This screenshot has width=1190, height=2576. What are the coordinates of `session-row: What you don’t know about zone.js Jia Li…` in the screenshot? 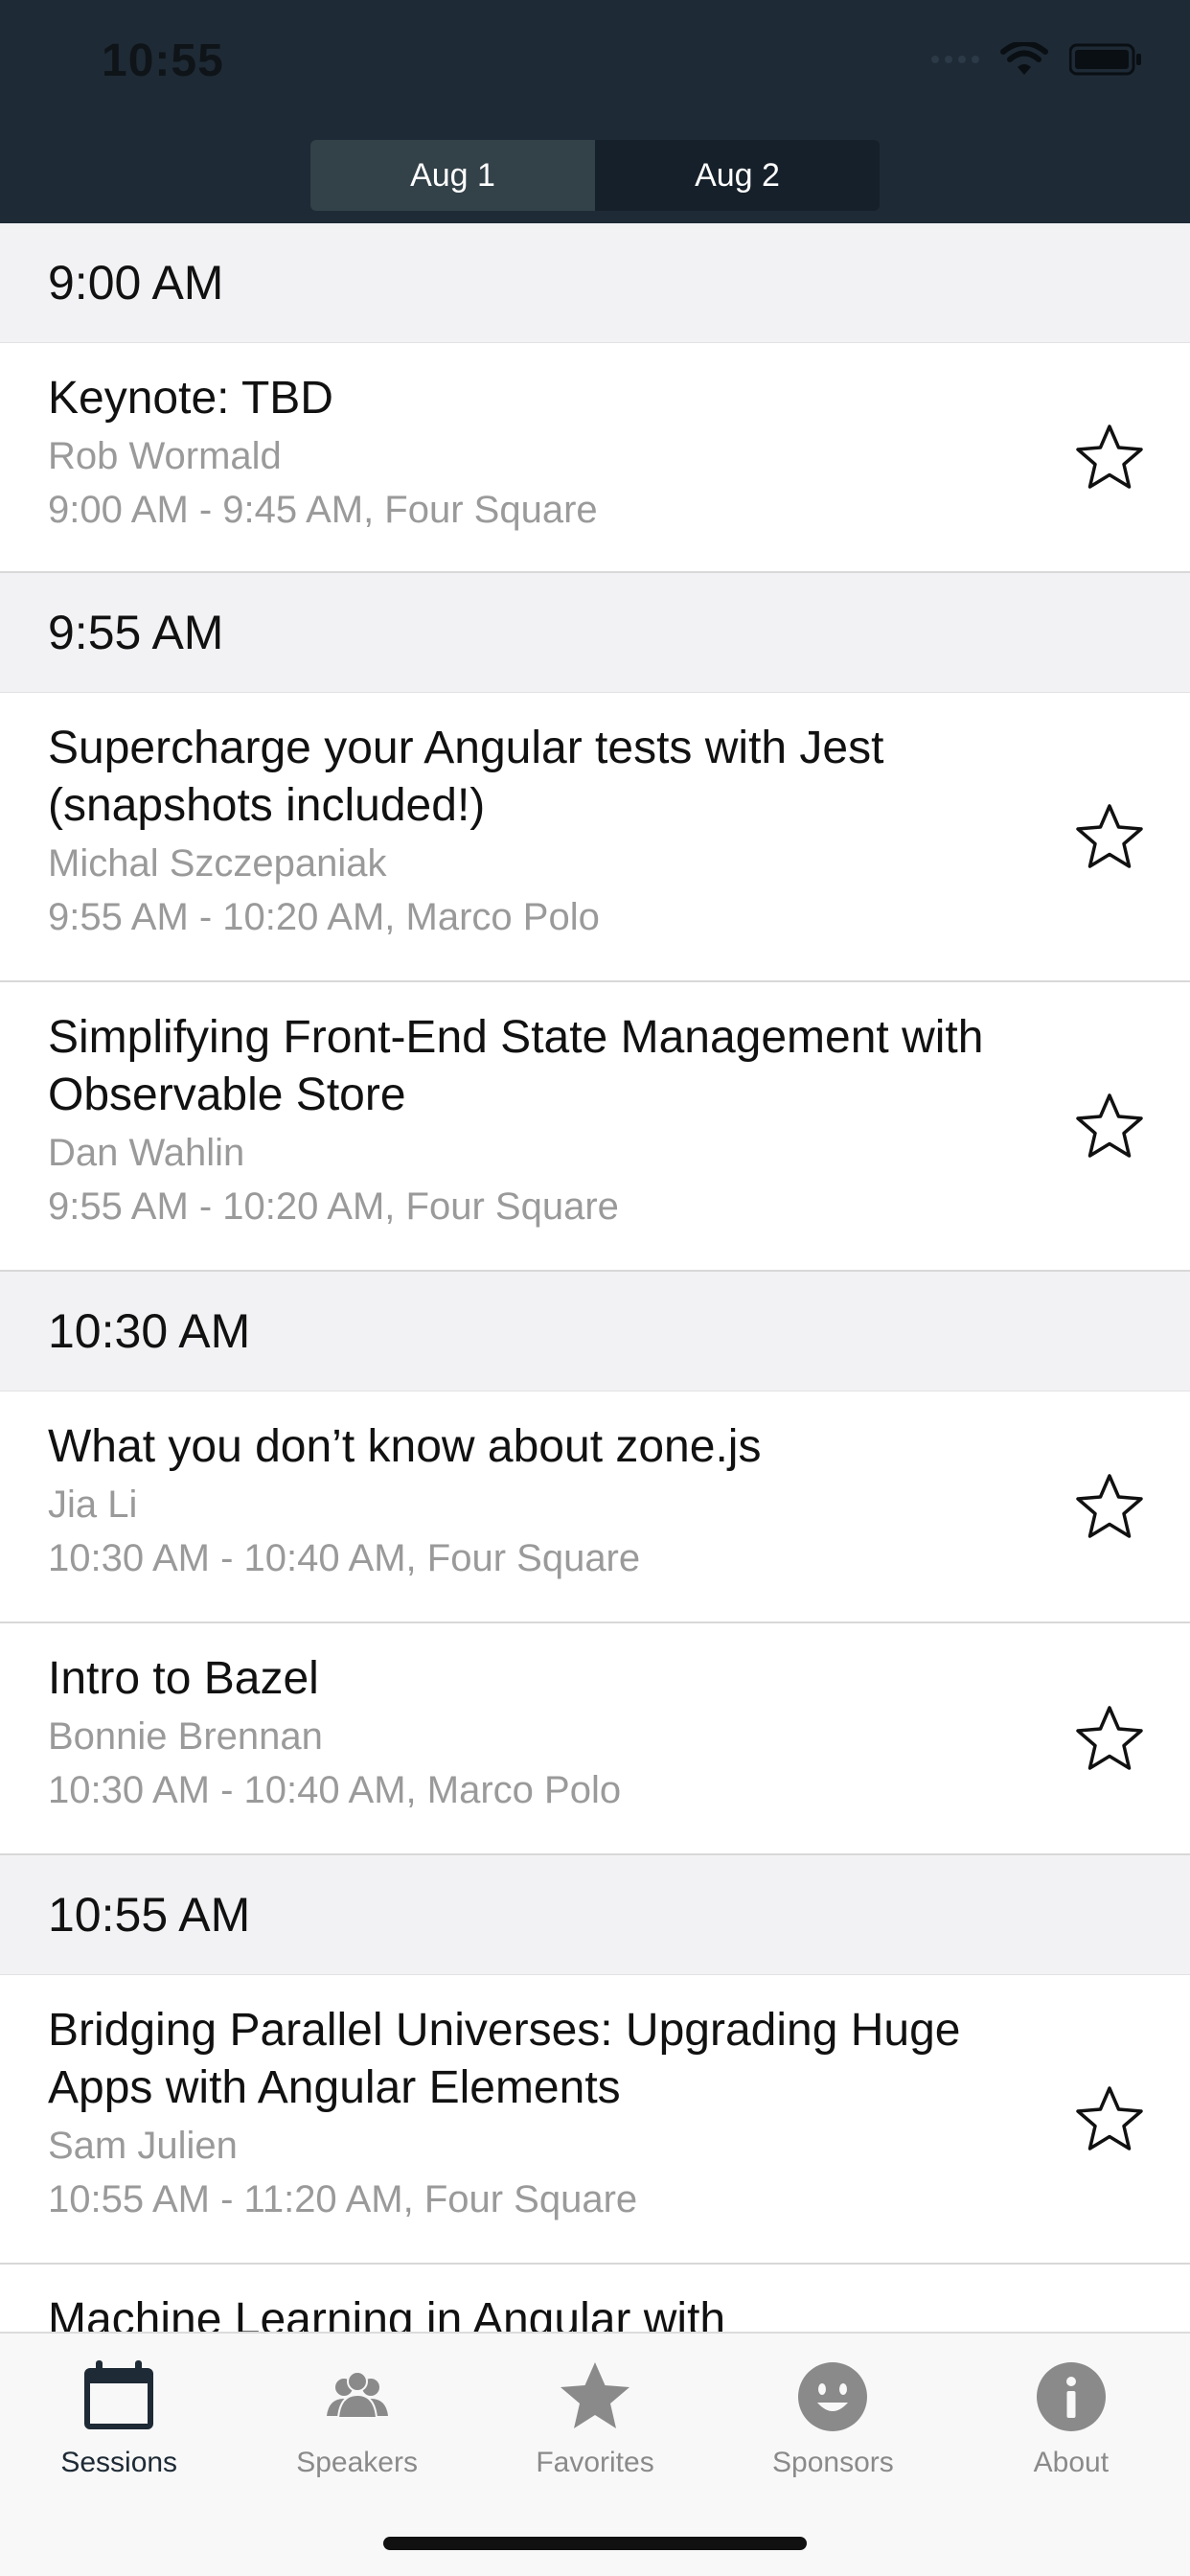 It's located at (595, 1507).